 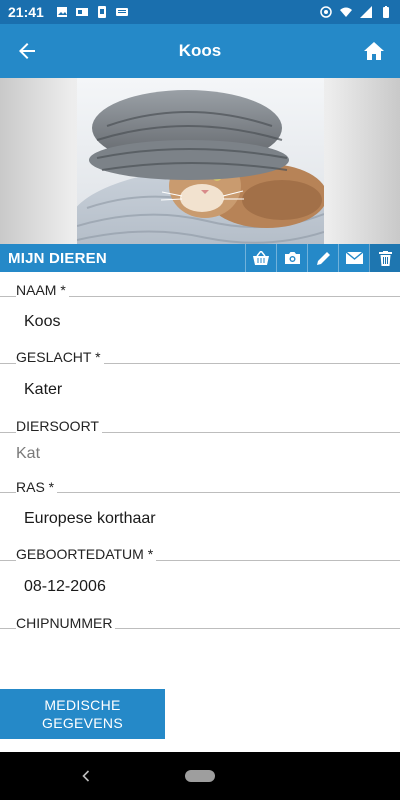 I want to click on medical-data-label-line1: MEDISCHE, so click(x=82, y=705).